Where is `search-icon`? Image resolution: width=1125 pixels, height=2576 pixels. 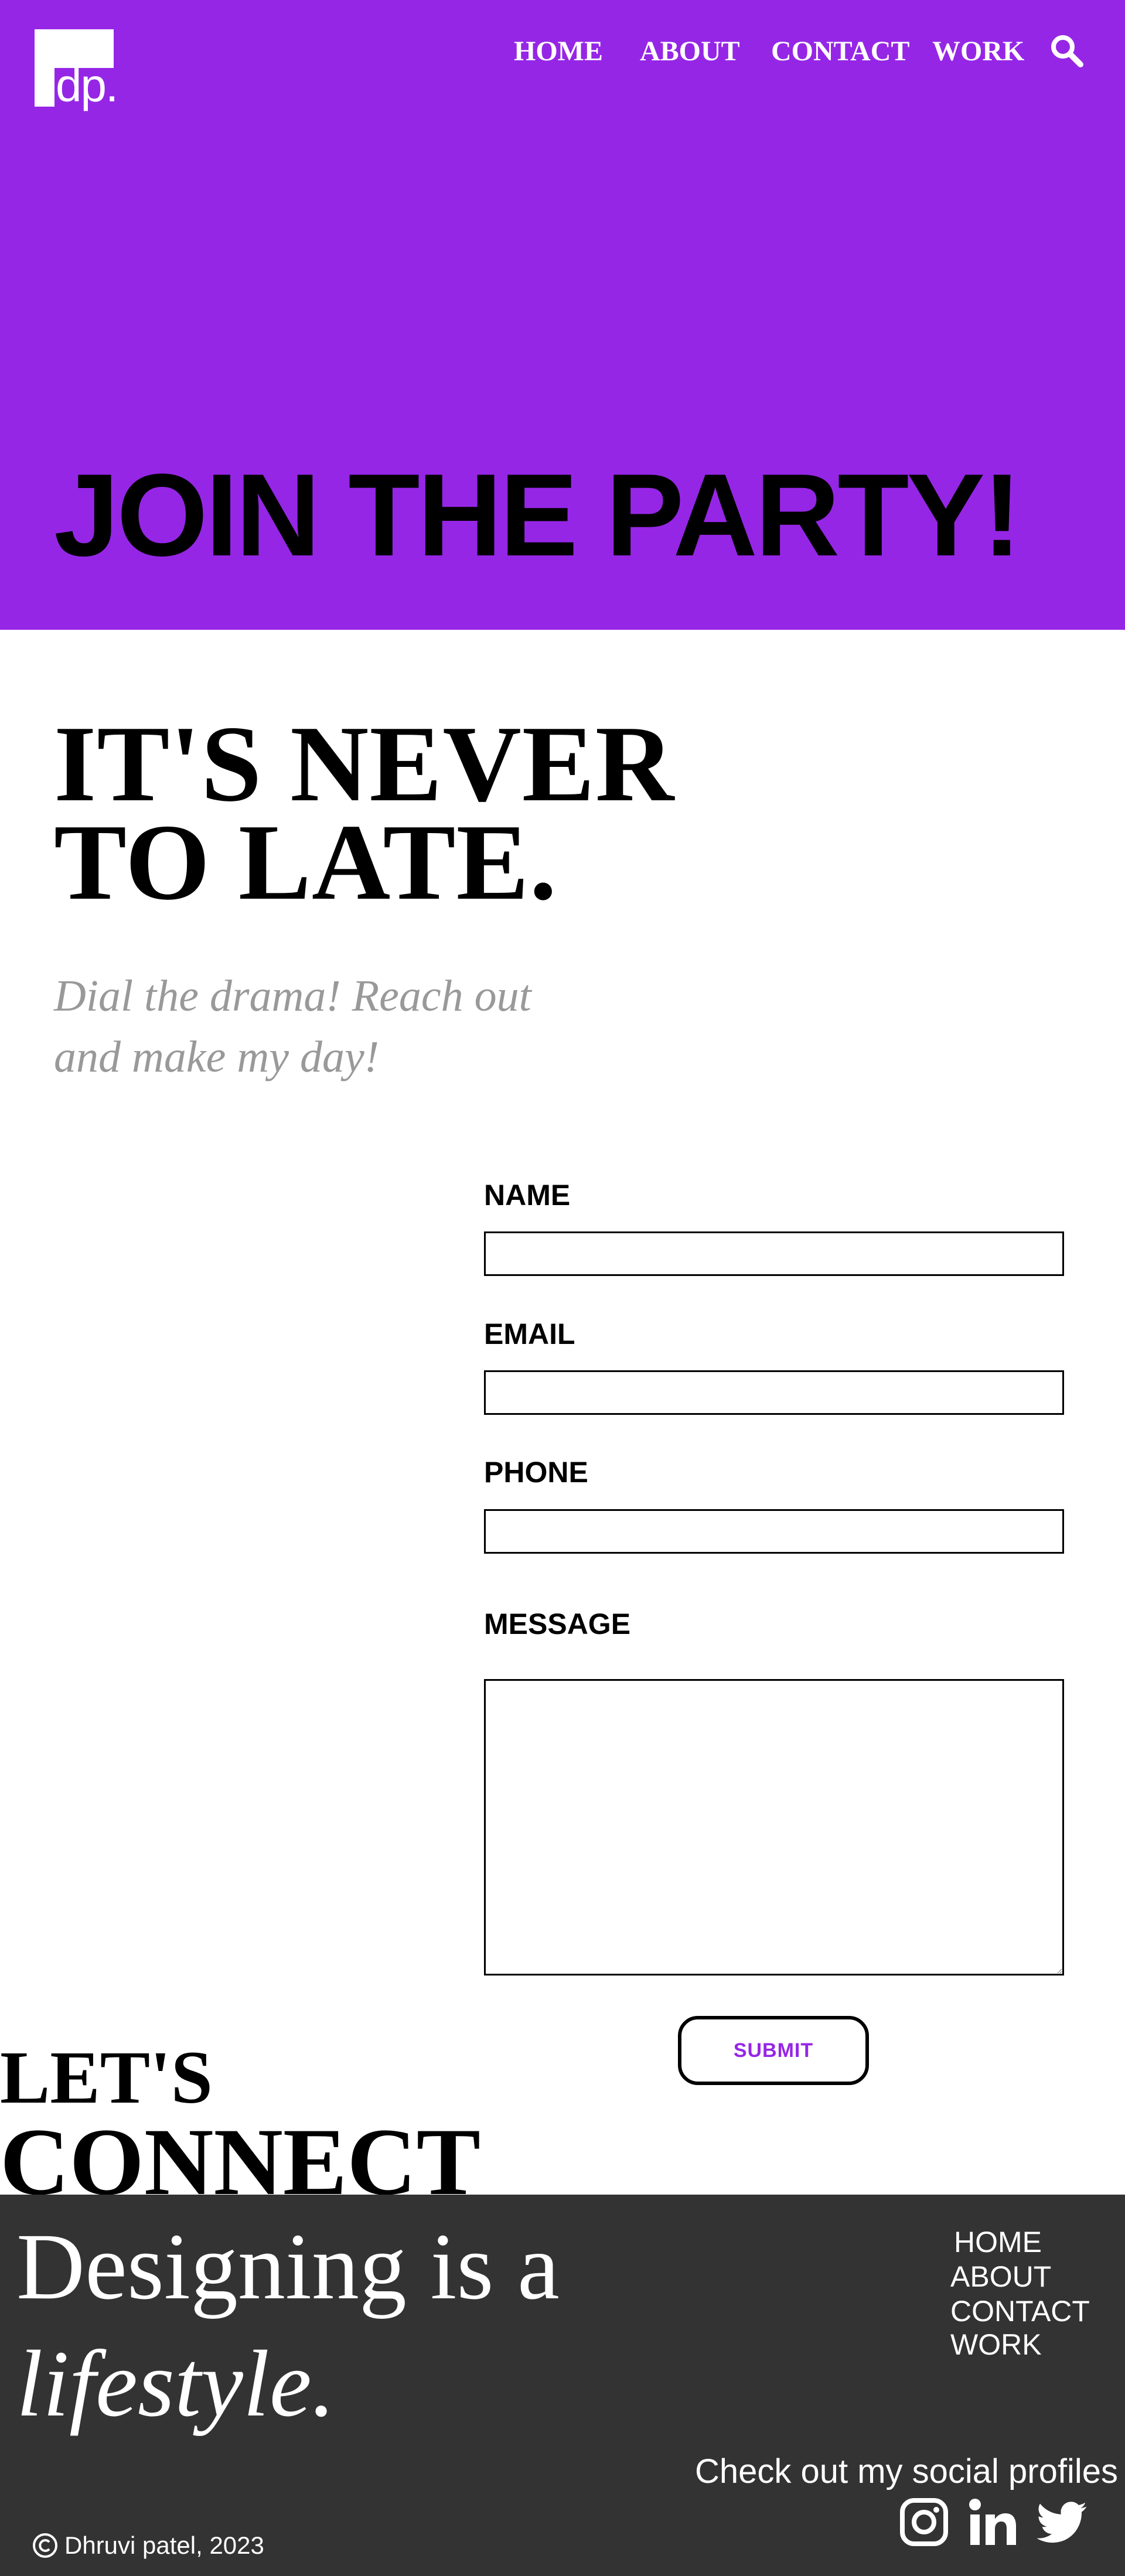
search-icon is located at coordinates (1067, 51).